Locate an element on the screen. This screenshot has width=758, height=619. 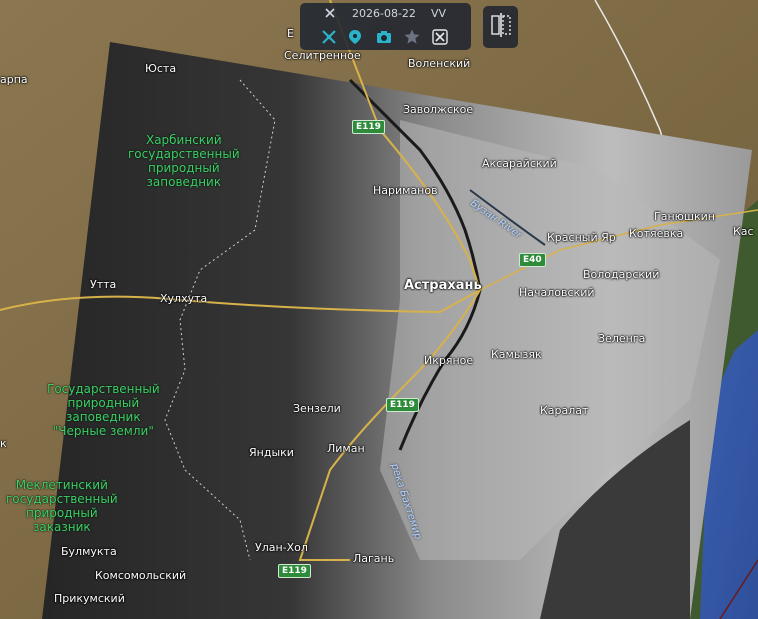
place-label-selitrennoe: Селитренное is located at coordinates (322, 55).